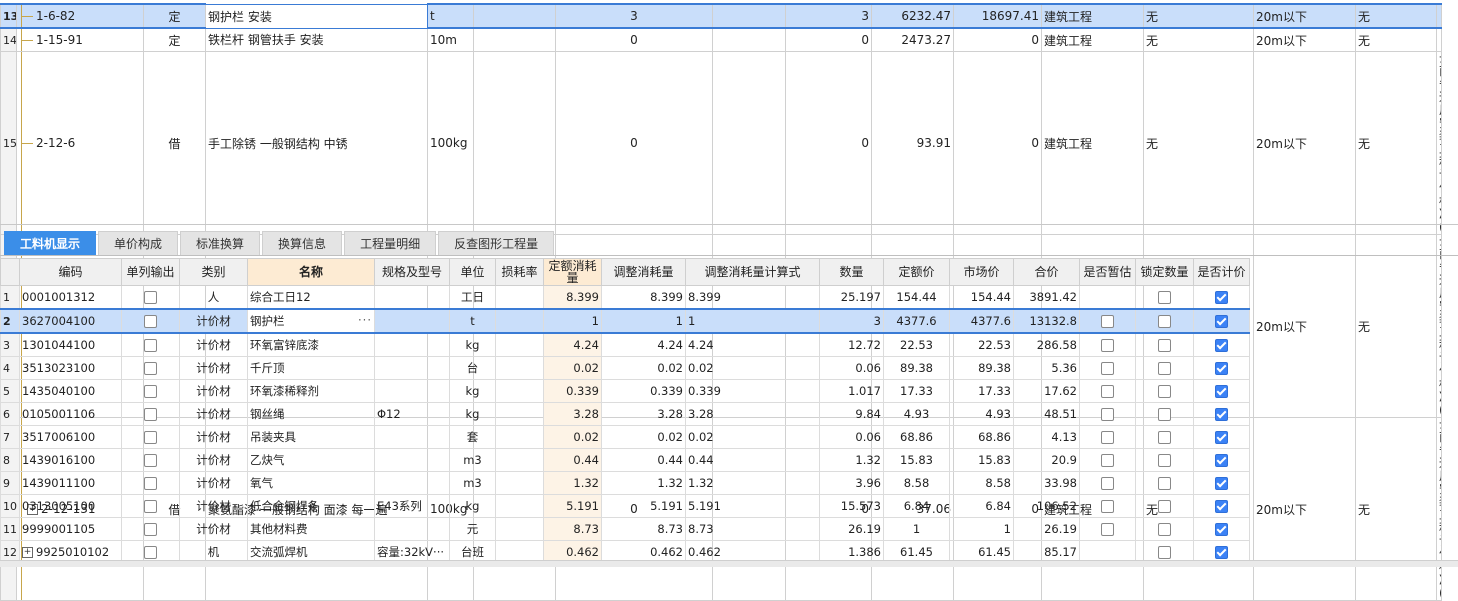 This screenshot has height=601, width=1458. Describe the element at coordinates (851, 272) in the screenshot. I see `column-header-11: 数量` at that location.